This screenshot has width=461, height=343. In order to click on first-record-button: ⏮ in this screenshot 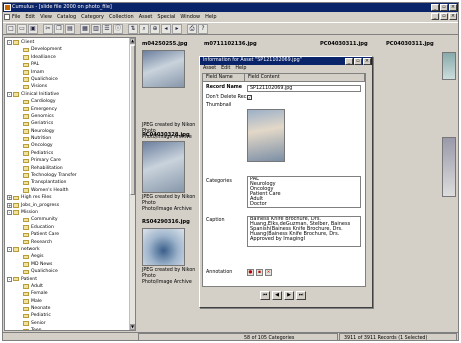, I will do `click(265, 295)`.